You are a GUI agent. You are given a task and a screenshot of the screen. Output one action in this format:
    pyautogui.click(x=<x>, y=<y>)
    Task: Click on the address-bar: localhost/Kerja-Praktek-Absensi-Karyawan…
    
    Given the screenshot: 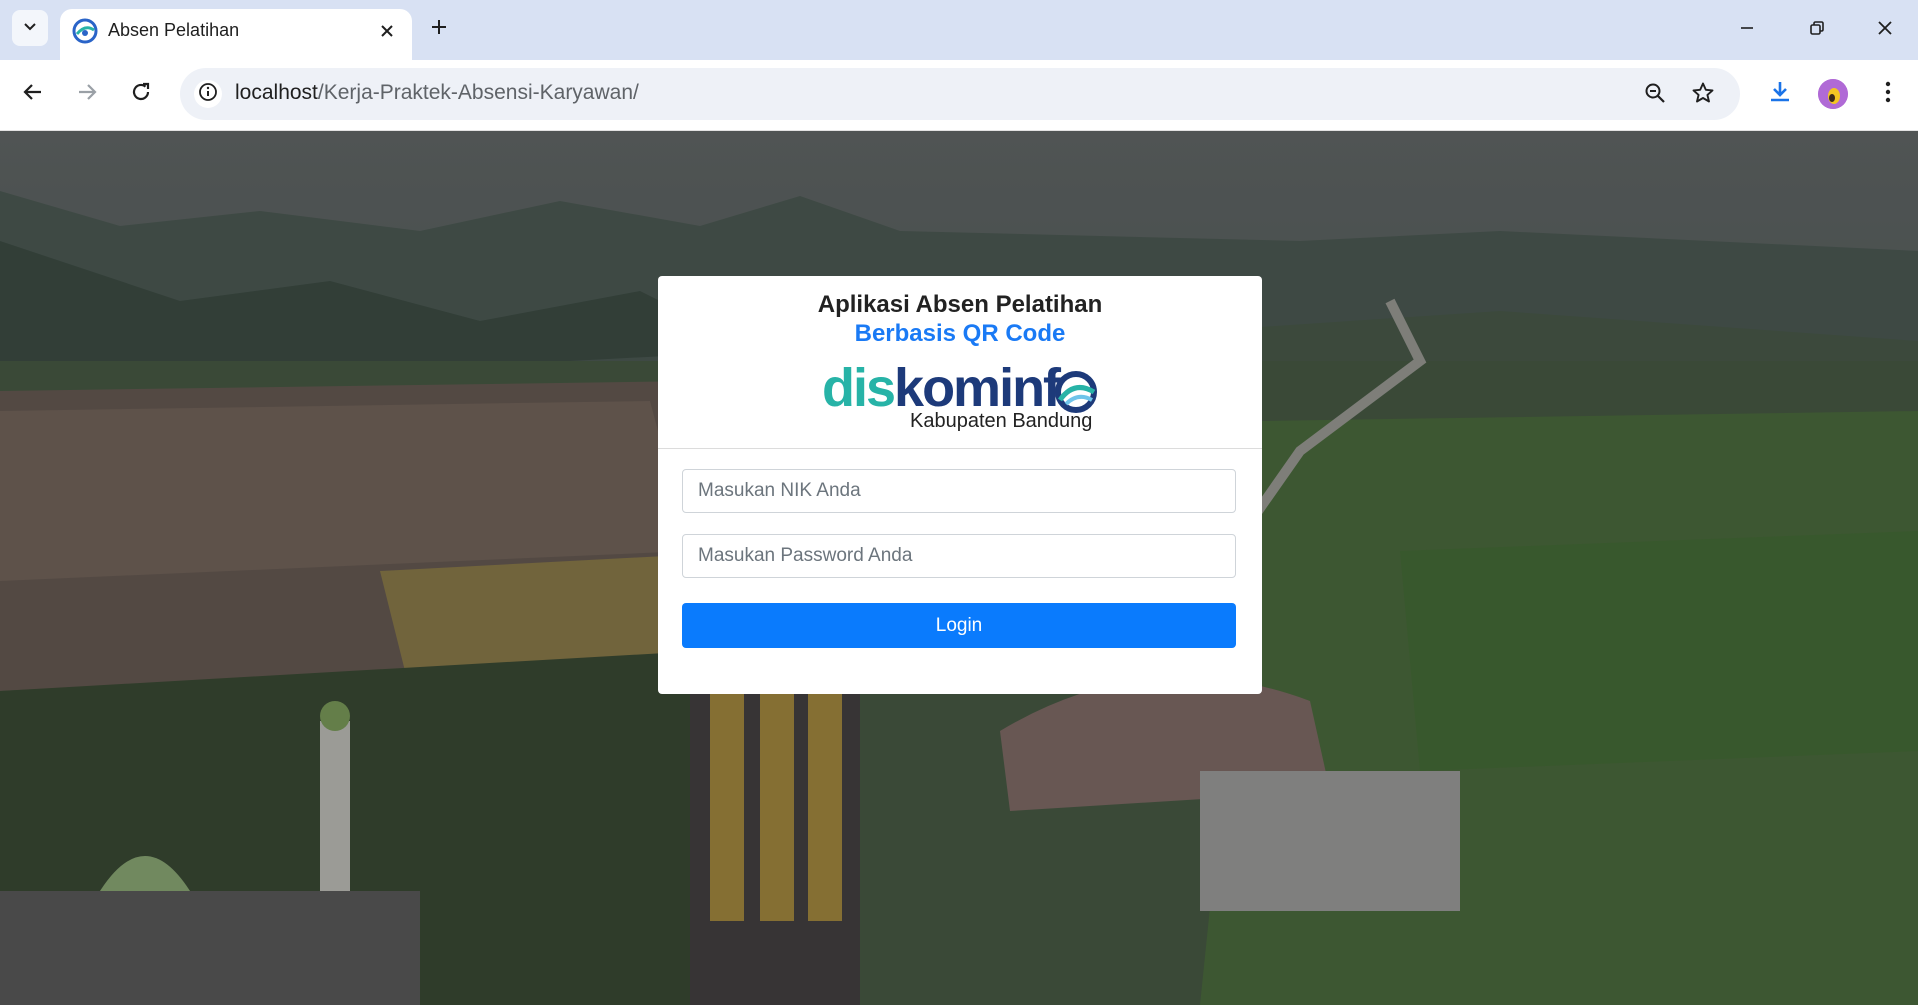 What is the action you would take?
    pyautogui.click(x=960, y=94)
    